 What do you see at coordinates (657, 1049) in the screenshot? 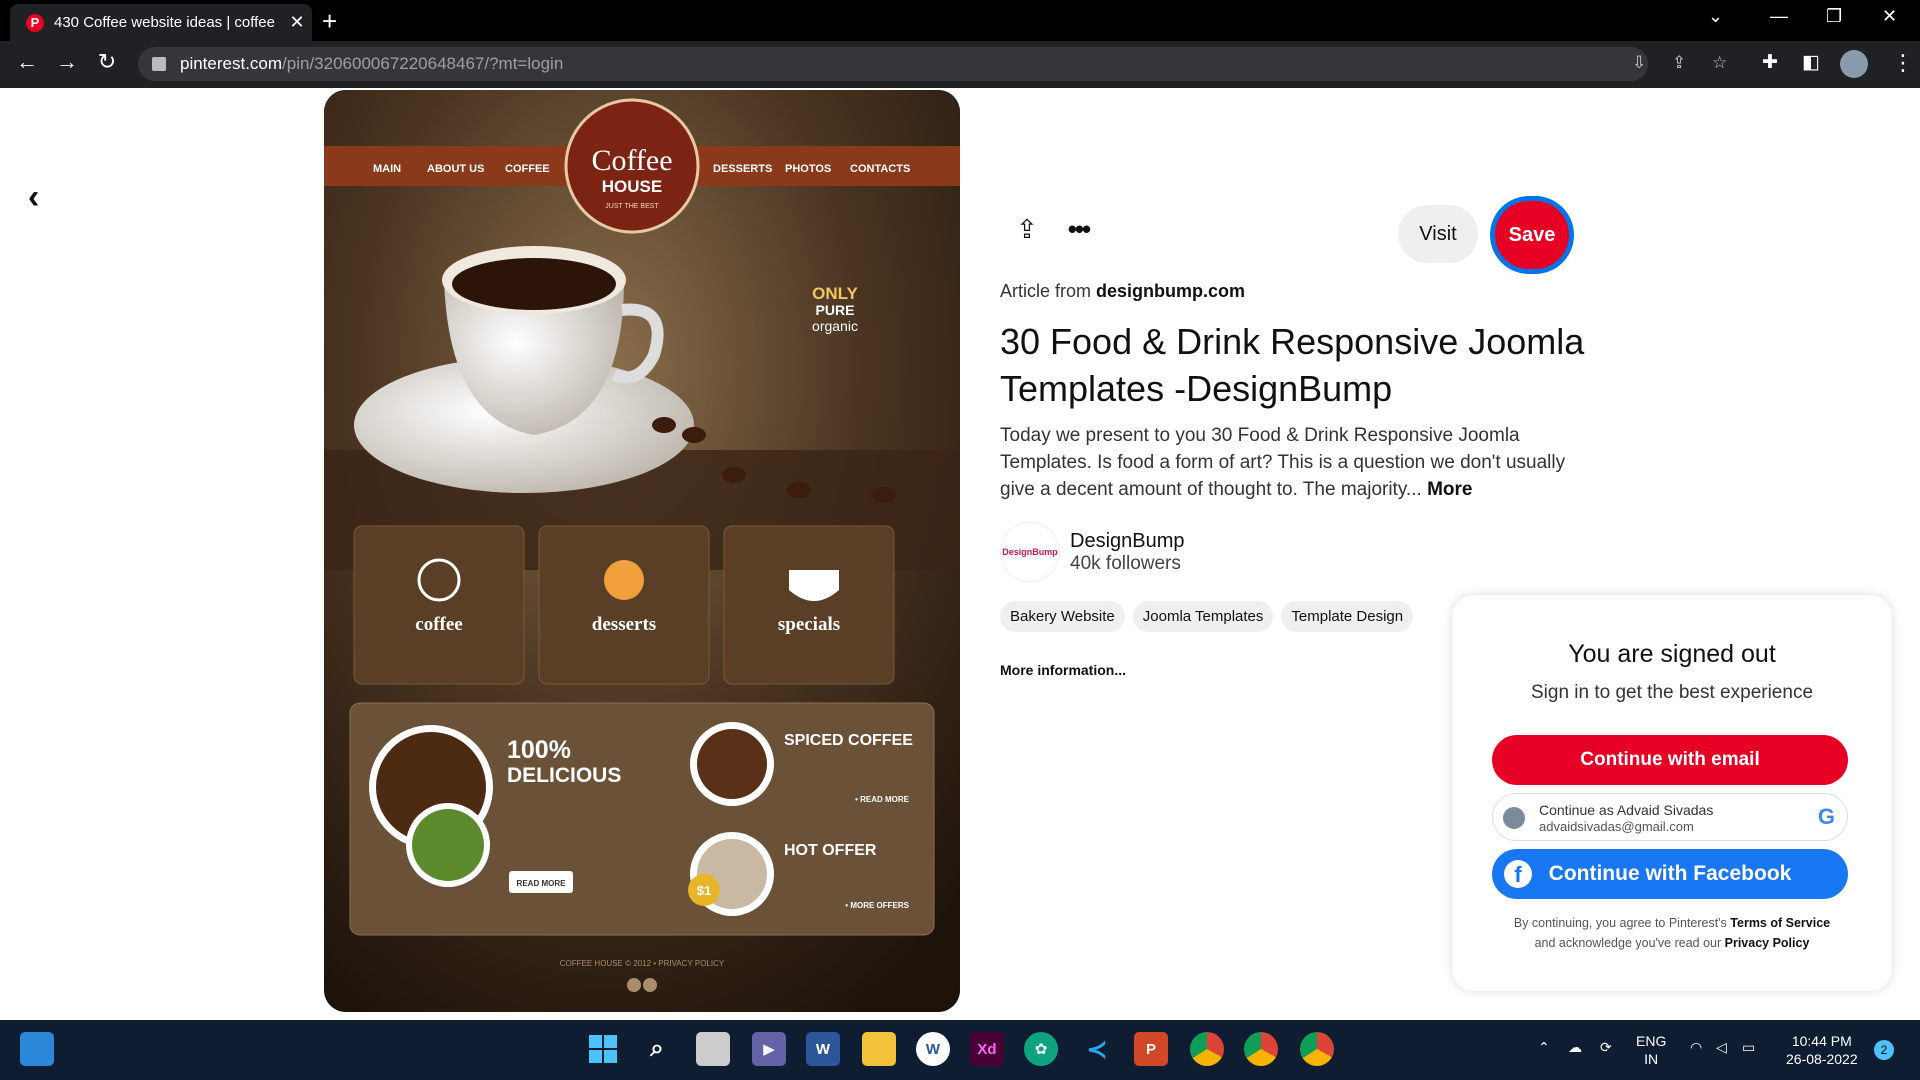
I see `search-icon: ⌕` at bounding box center [657, 1049].